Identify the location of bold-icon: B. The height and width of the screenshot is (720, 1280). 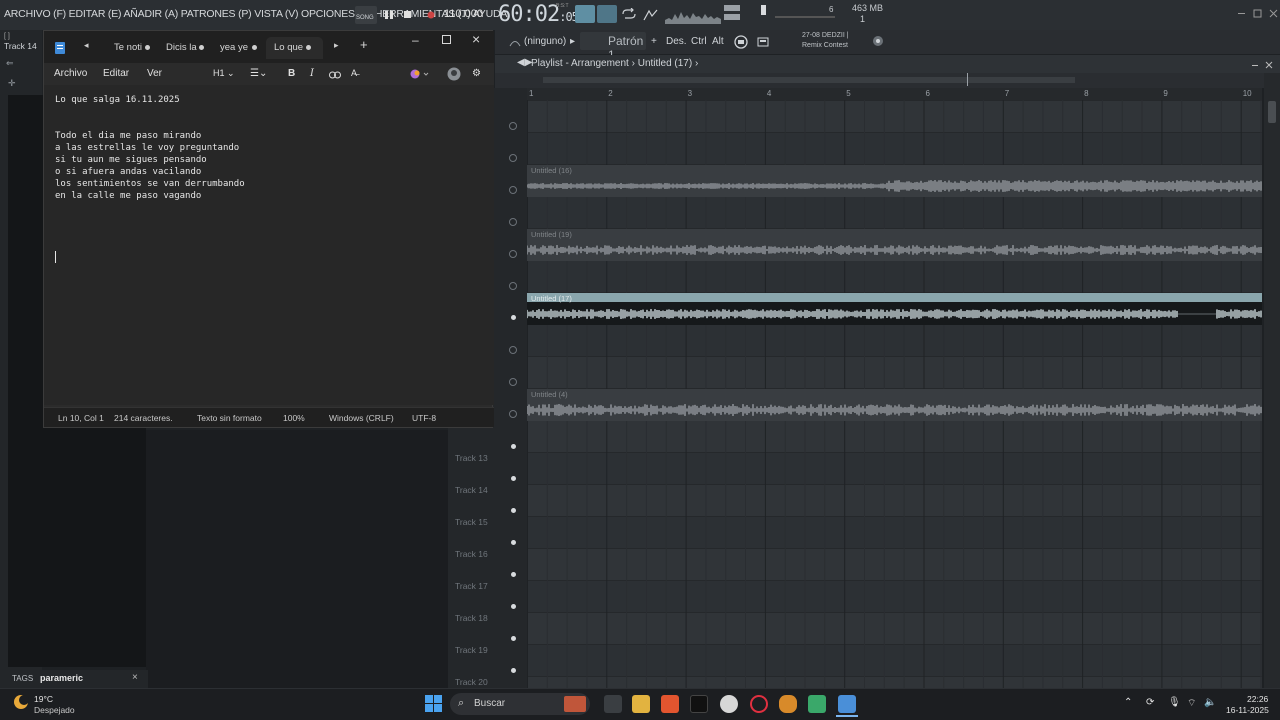
(291, 73).